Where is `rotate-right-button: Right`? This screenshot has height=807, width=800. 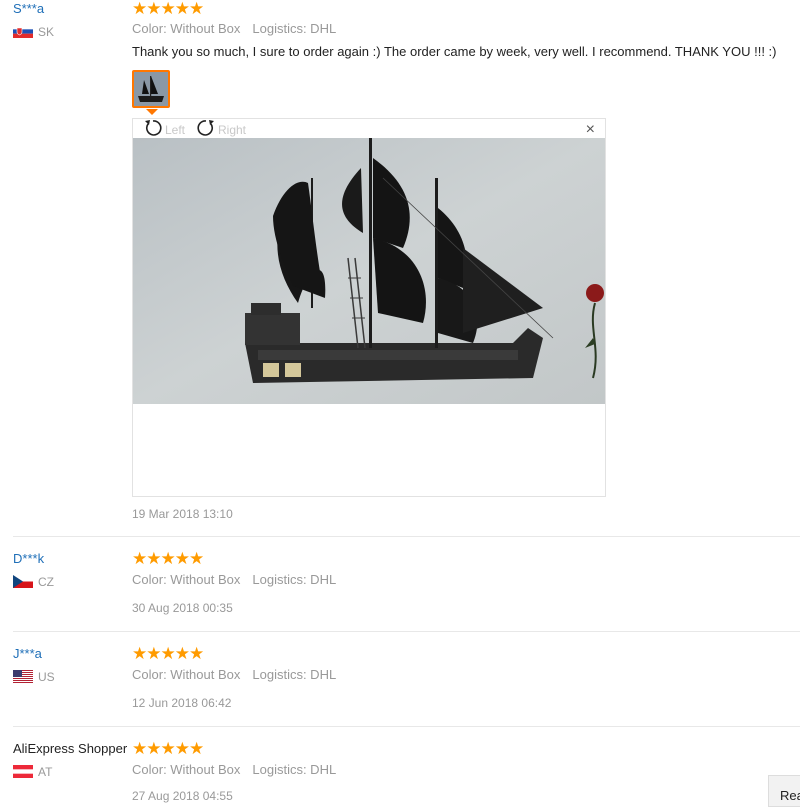 rotate-right-button: Right is located at coordinates (221, 128).